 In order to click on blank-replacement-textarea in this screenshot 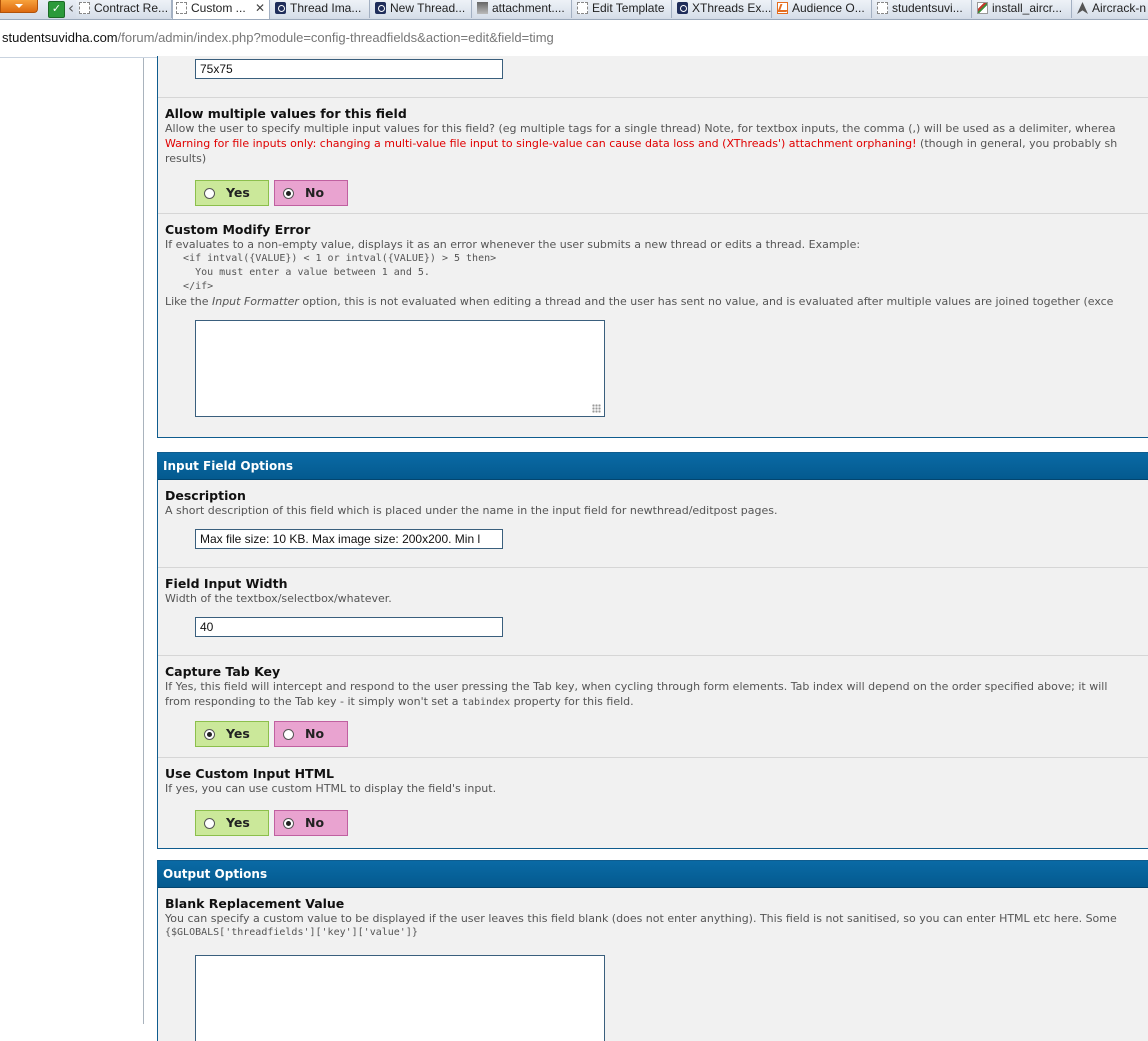, I will do `click(400, 998)`.